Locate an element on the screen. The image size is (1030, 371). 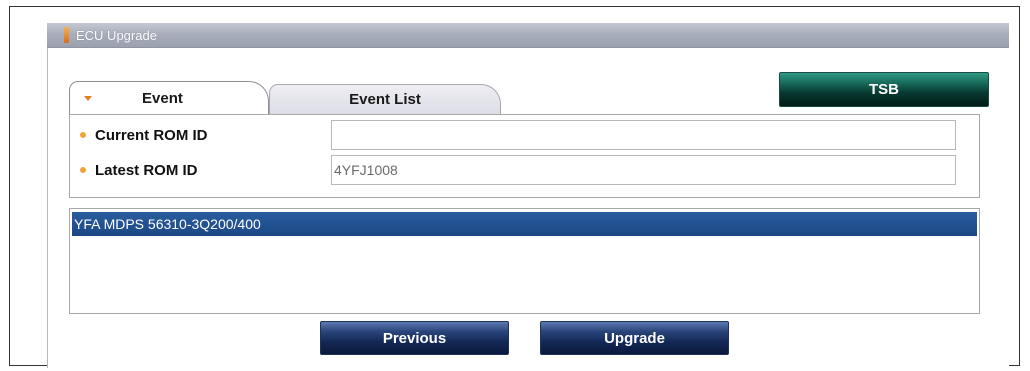
tab-event-list-label: Event List is located at coordinates (385, 99).